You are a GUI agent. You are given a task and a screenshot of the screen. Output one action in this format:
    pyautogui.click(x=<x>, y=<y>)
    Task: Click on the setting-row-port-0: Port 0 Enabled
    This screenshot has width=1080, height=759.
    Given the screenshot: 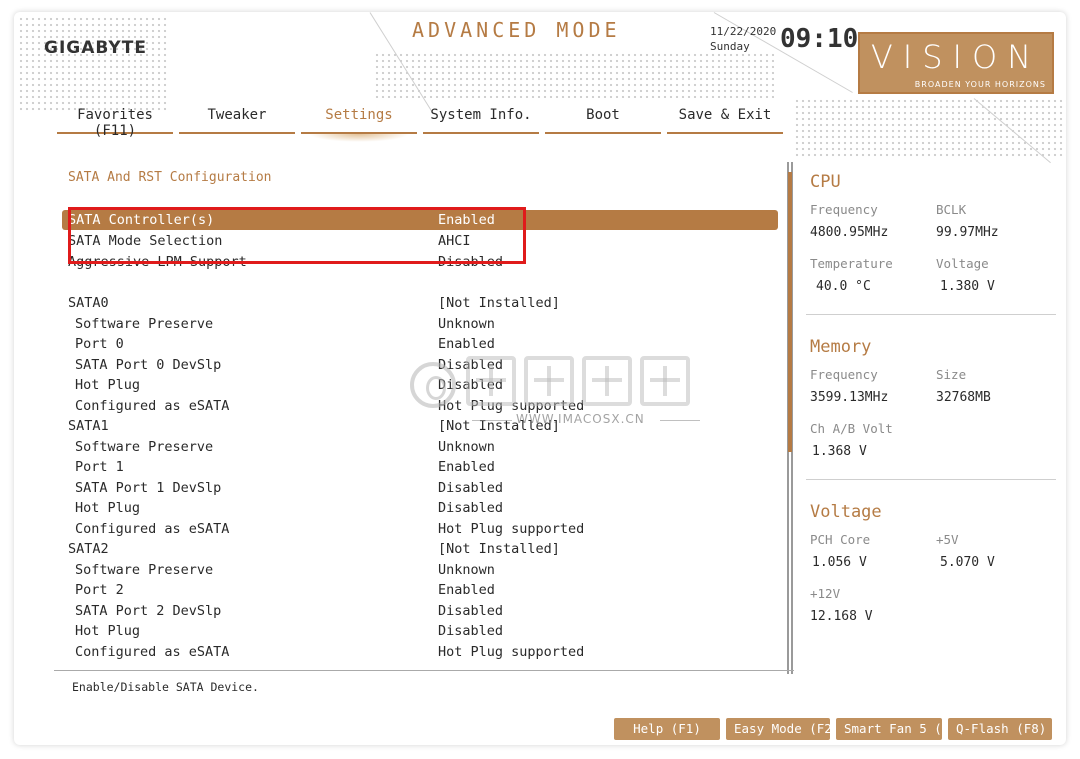 What is the action you would take?
    pyautogui.click(x=420, y=344)
    